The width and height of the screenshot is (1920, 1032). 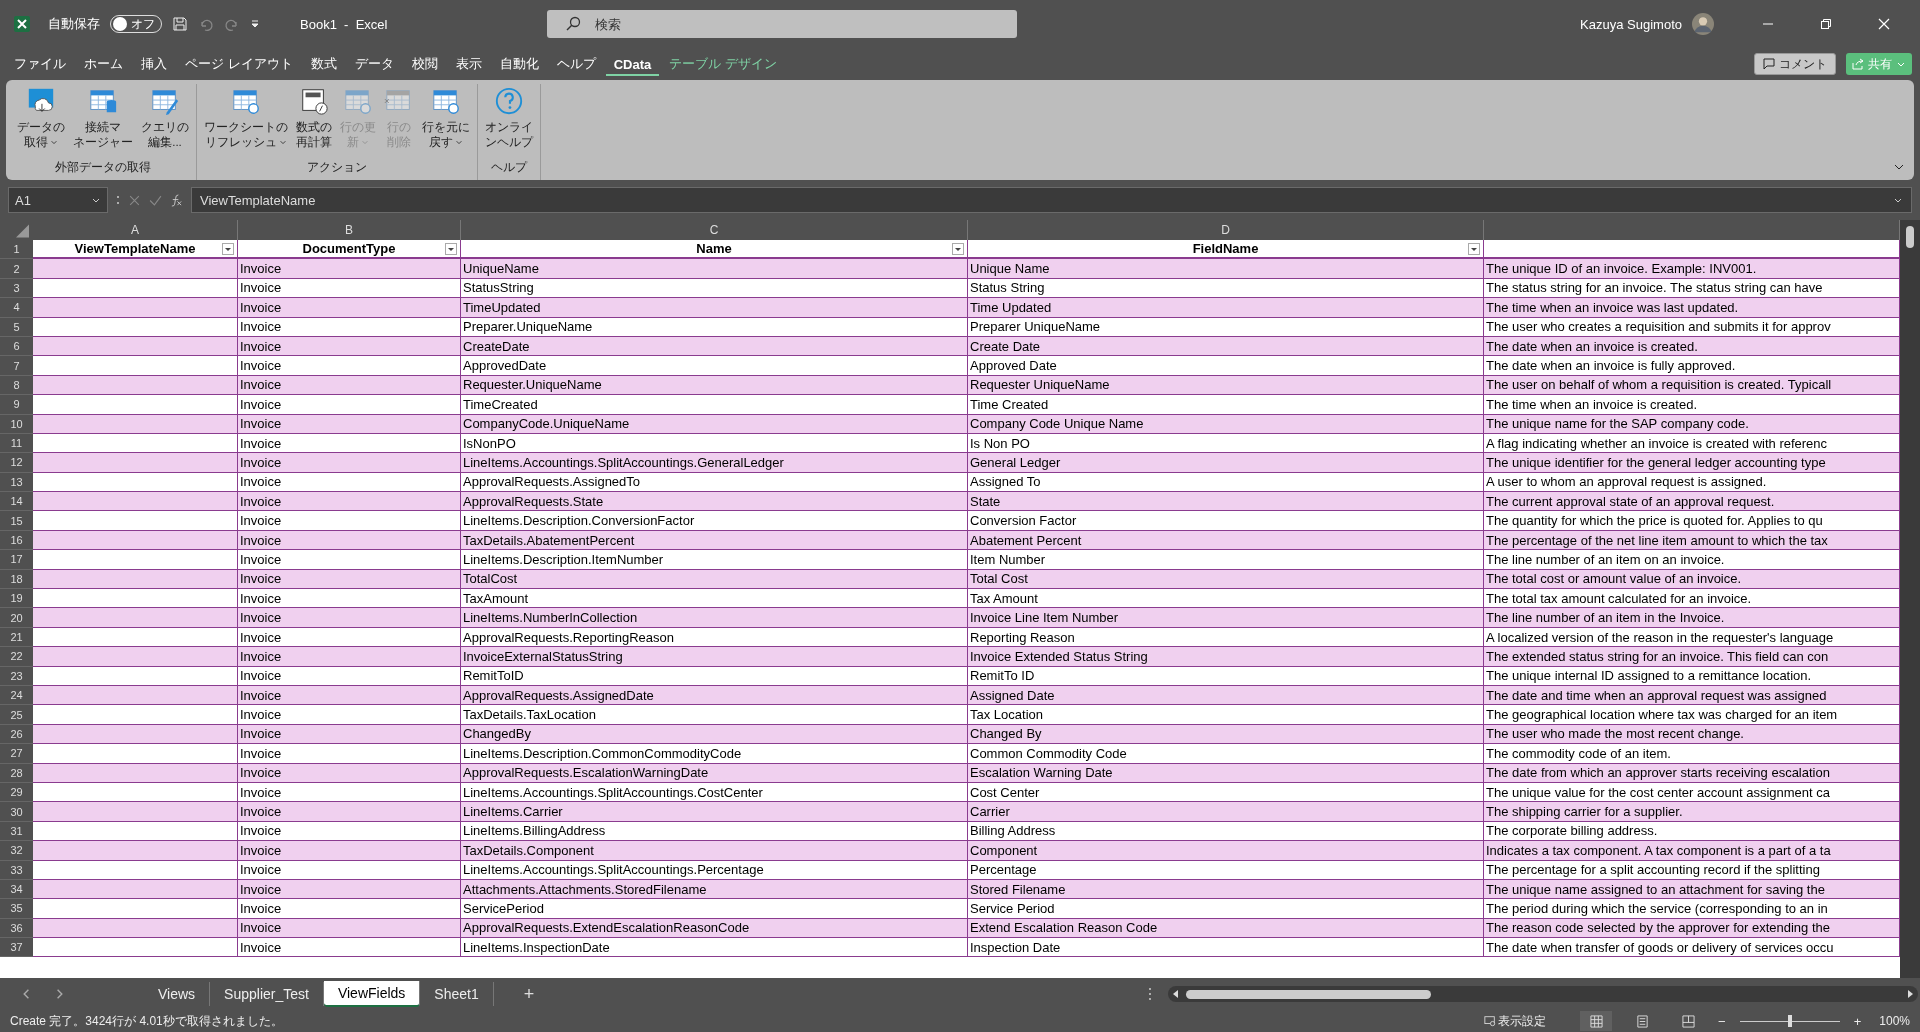 I want to click on table-cell: The date when an invoice is created., so click(x=1692, y=346).